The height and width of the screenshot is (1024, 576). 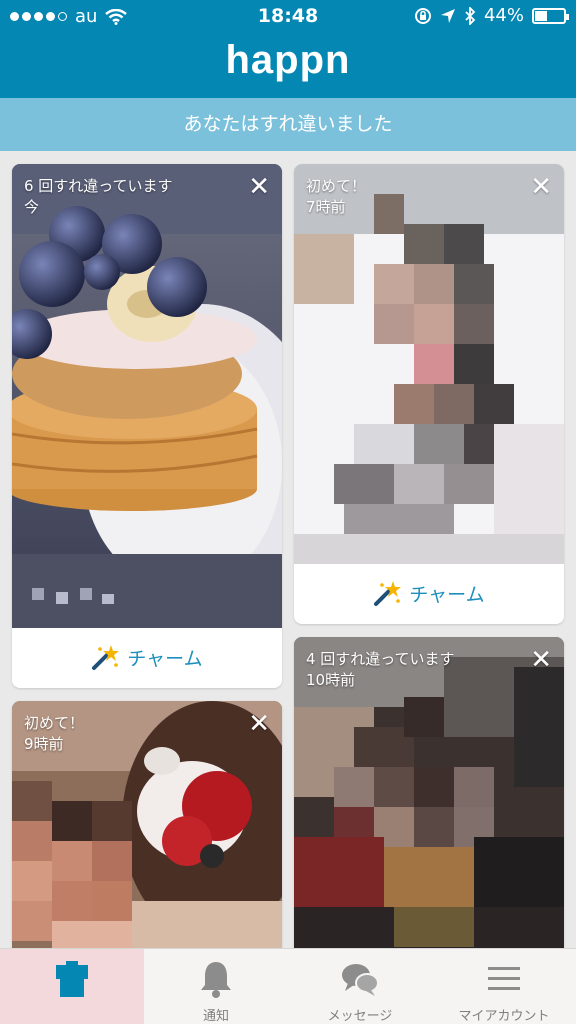 What do you see at coordinates (72, 979) in the screenshot?
I see `home-icon` at bounding box center [72, 979].